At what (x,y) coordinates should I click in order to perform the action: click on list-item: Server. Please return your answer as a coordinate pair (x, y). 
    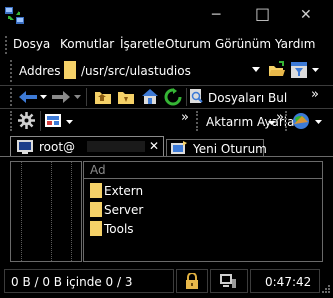
    Looking at the image, I should click on (188, 210).